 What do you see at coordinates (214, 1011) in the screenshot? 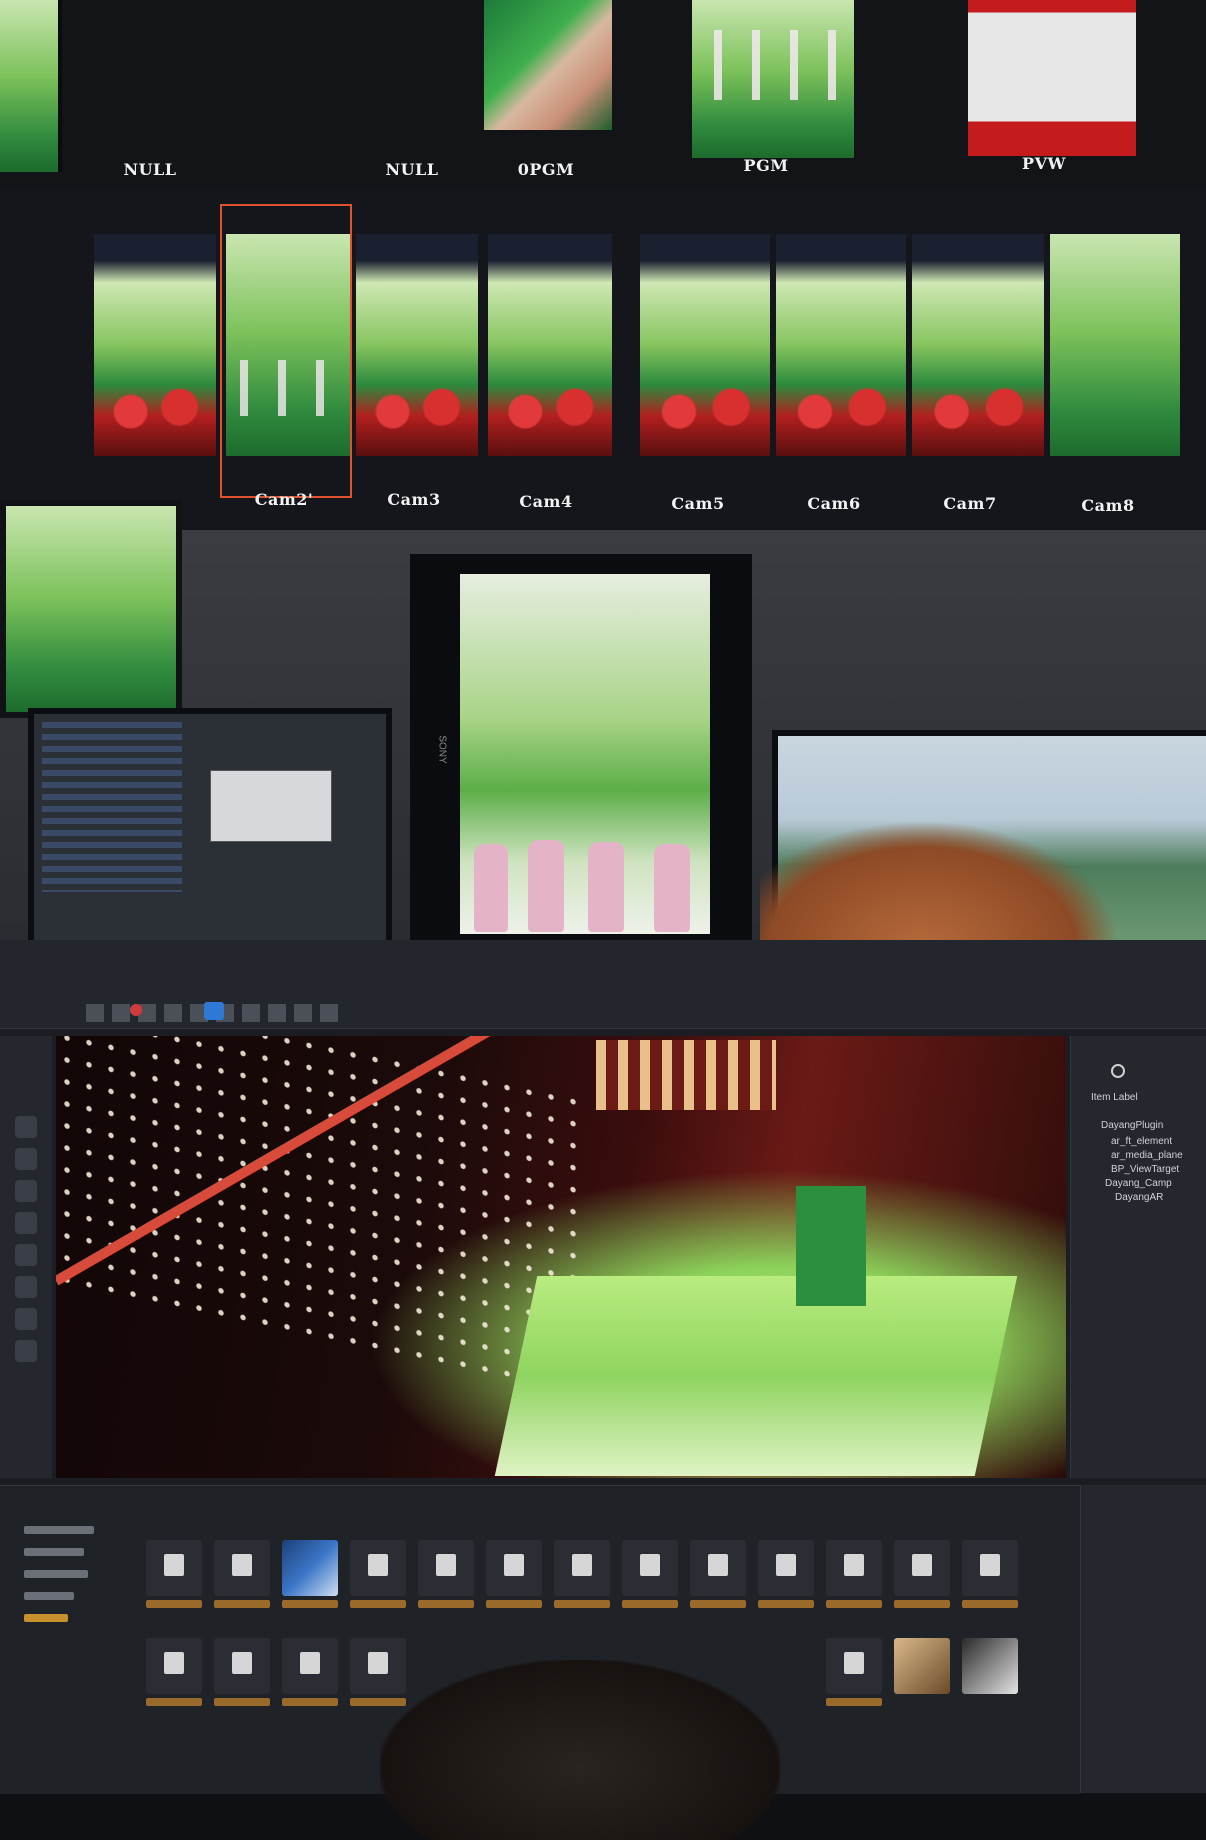
I see `play-icon` at bounding box center [214, 1011].